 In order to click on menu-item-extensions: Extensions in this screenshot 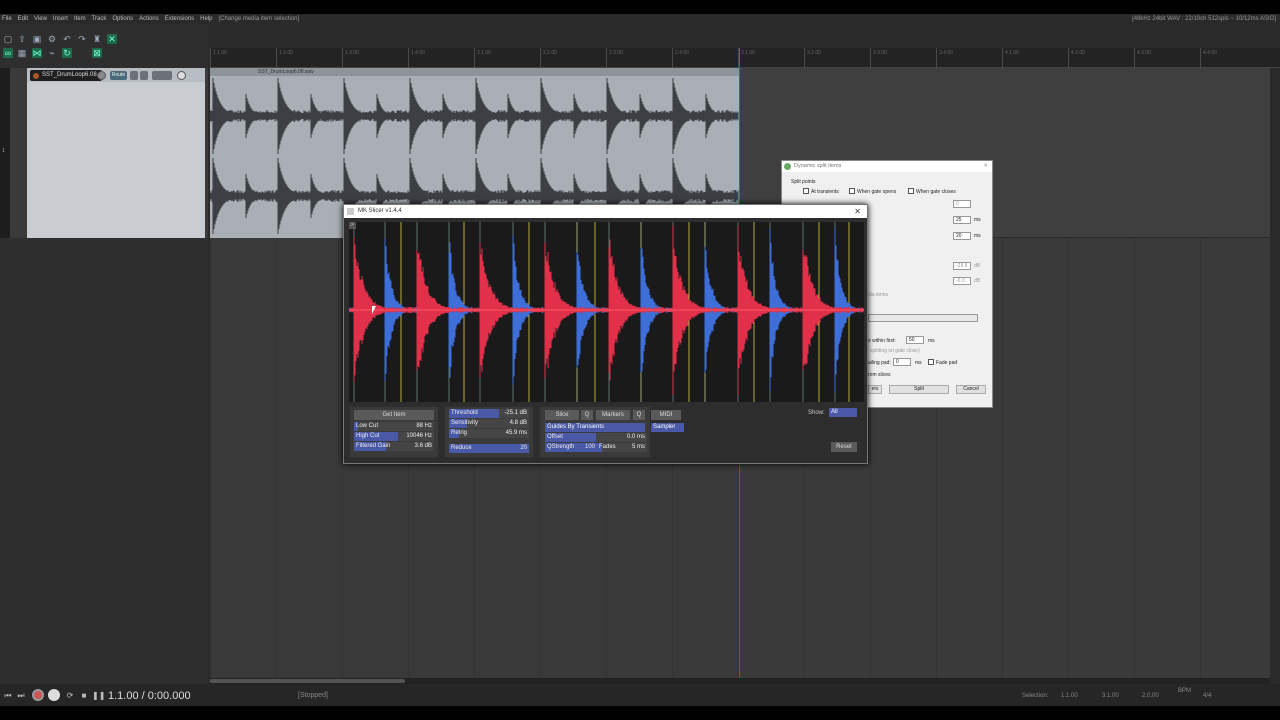, I will do `click(179, 19)`.